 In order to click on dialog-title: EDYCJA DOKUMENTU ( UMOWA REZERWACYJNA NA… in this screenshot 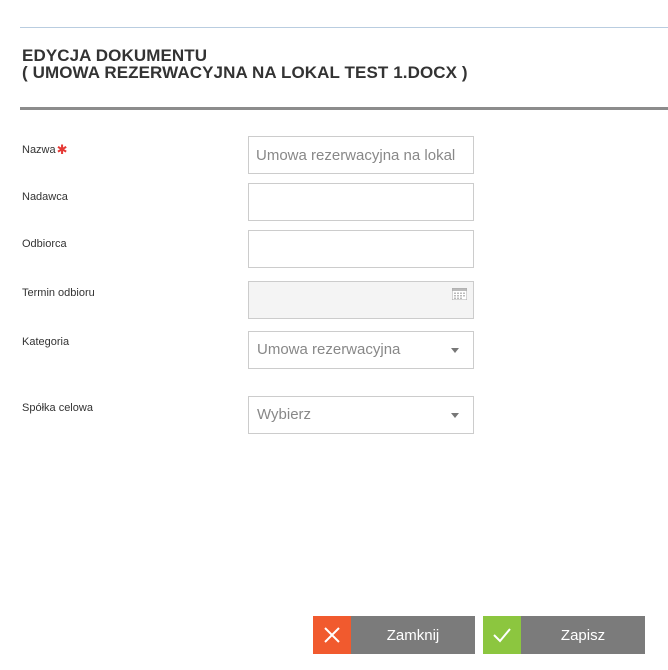, I will do `click(245, 64)`.